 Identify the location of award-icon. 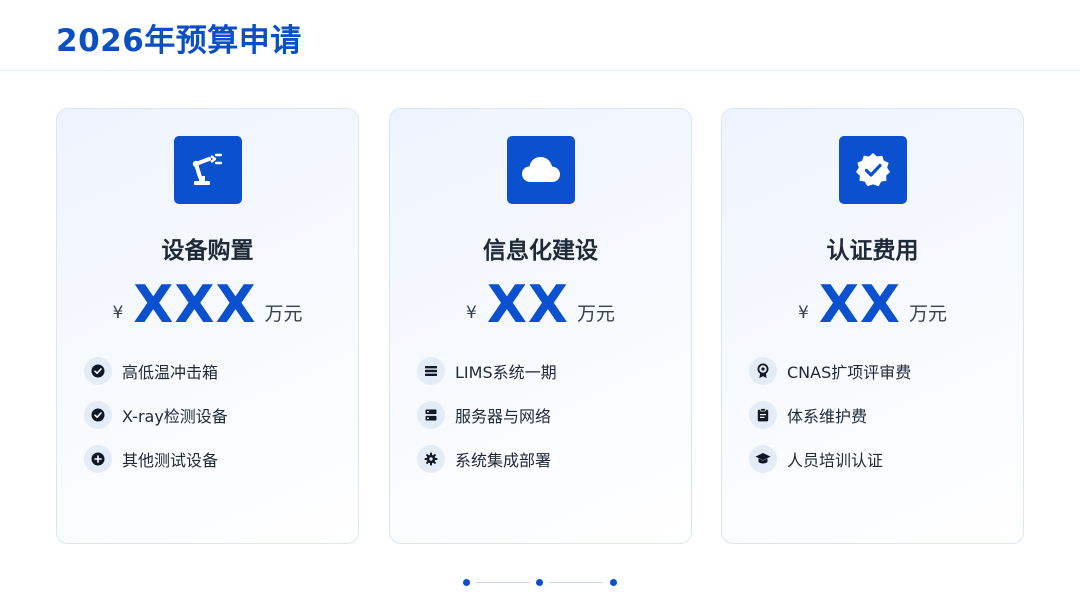
(763, 371).